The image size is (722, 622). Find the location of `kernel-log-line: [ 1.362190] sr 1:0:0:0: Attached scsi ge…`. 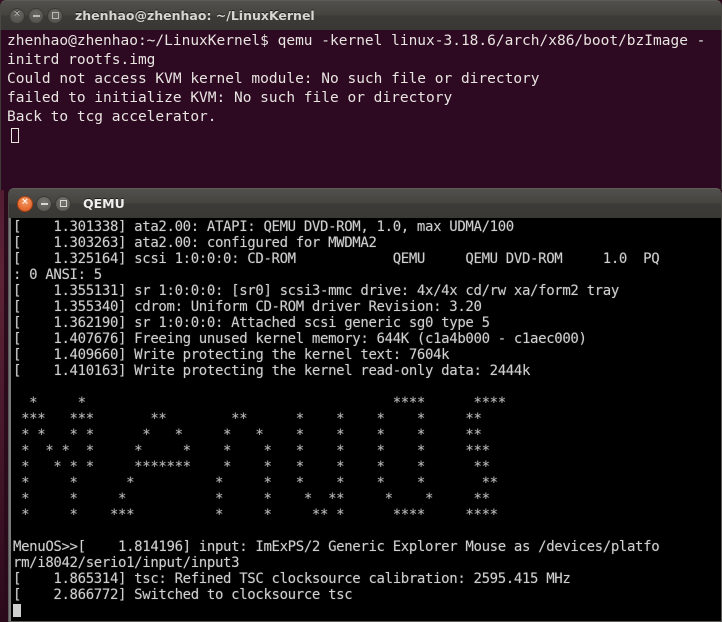

kernel-log-line: [ 1.362190] sr 1:0:0:0: Attached scsi ge… is located at coordinates (251, 323).